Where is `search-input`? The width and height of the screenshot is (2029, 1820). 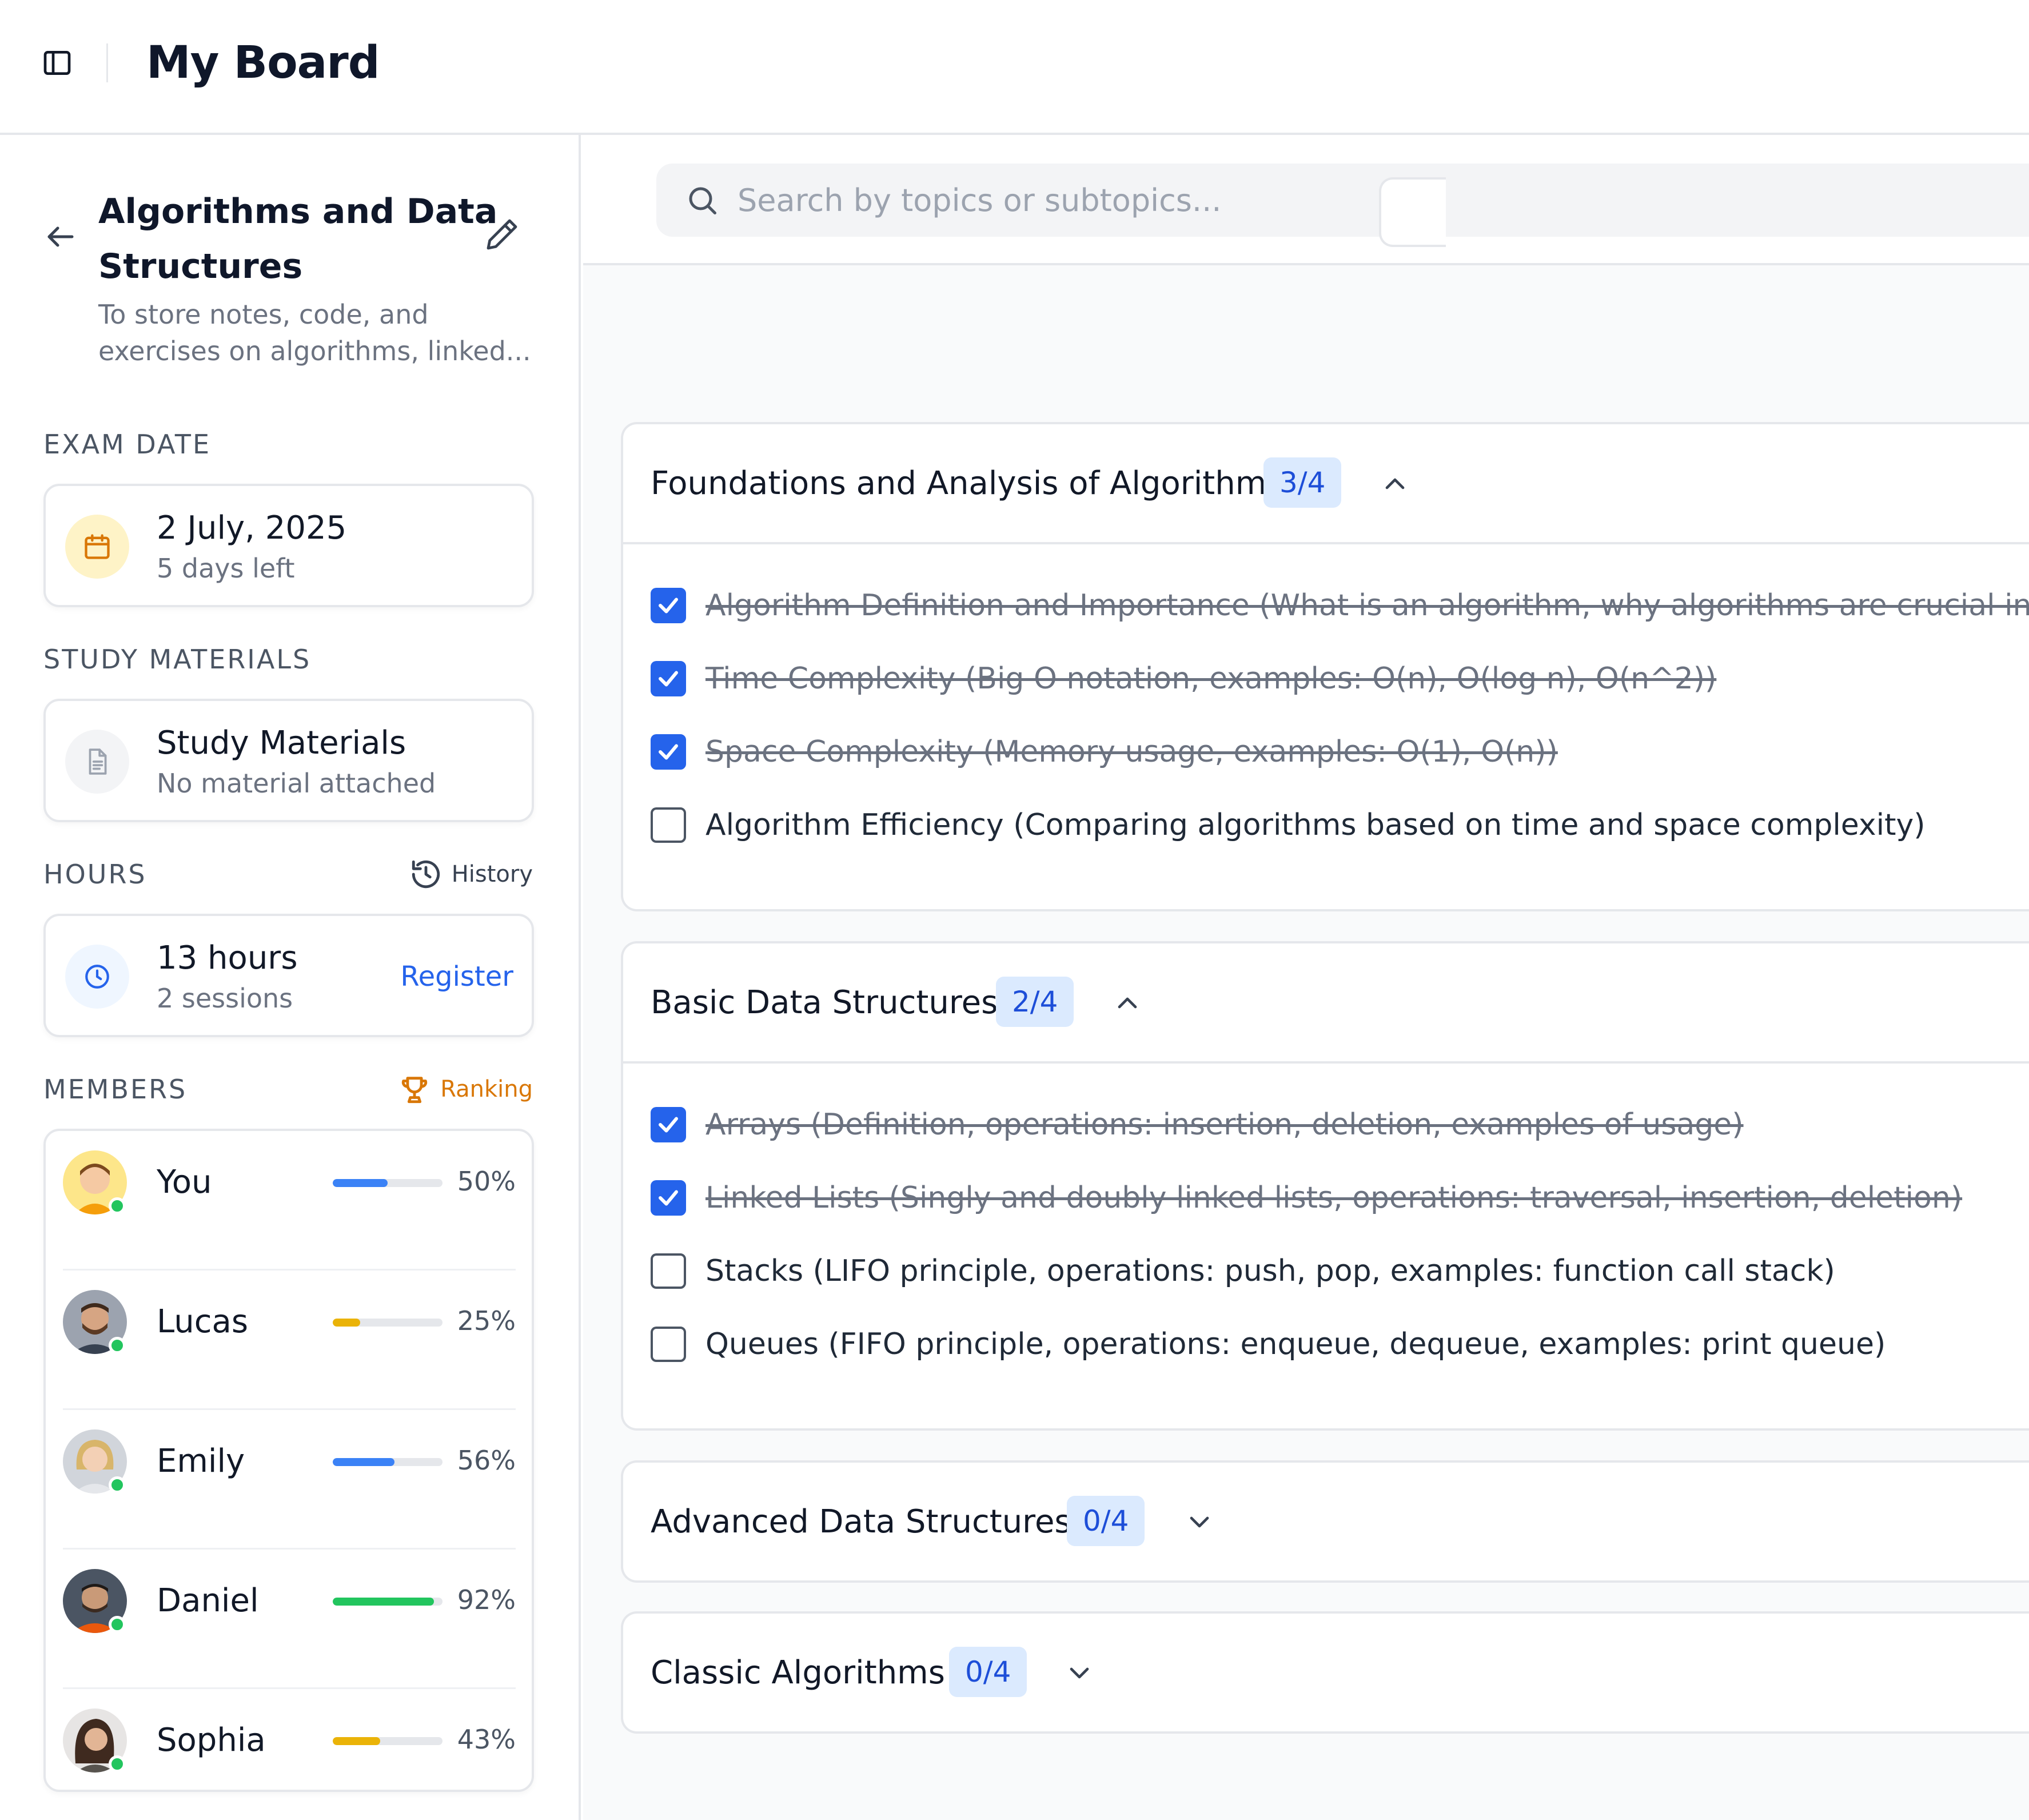 search-input is located at coordinates (1252, 200).